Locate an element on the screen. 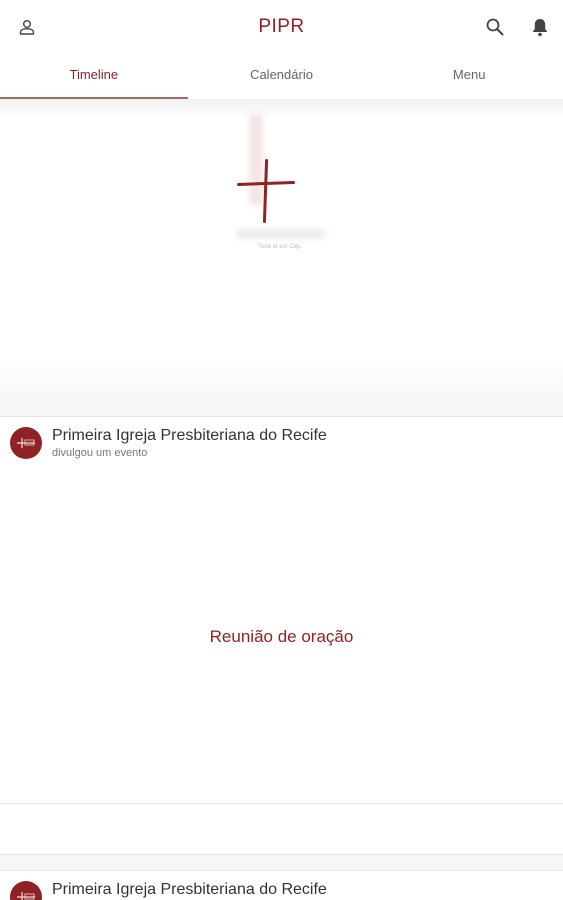 This screenshot has width=563, height=900. app-title: PIPR is located at coordinates (281, 26).